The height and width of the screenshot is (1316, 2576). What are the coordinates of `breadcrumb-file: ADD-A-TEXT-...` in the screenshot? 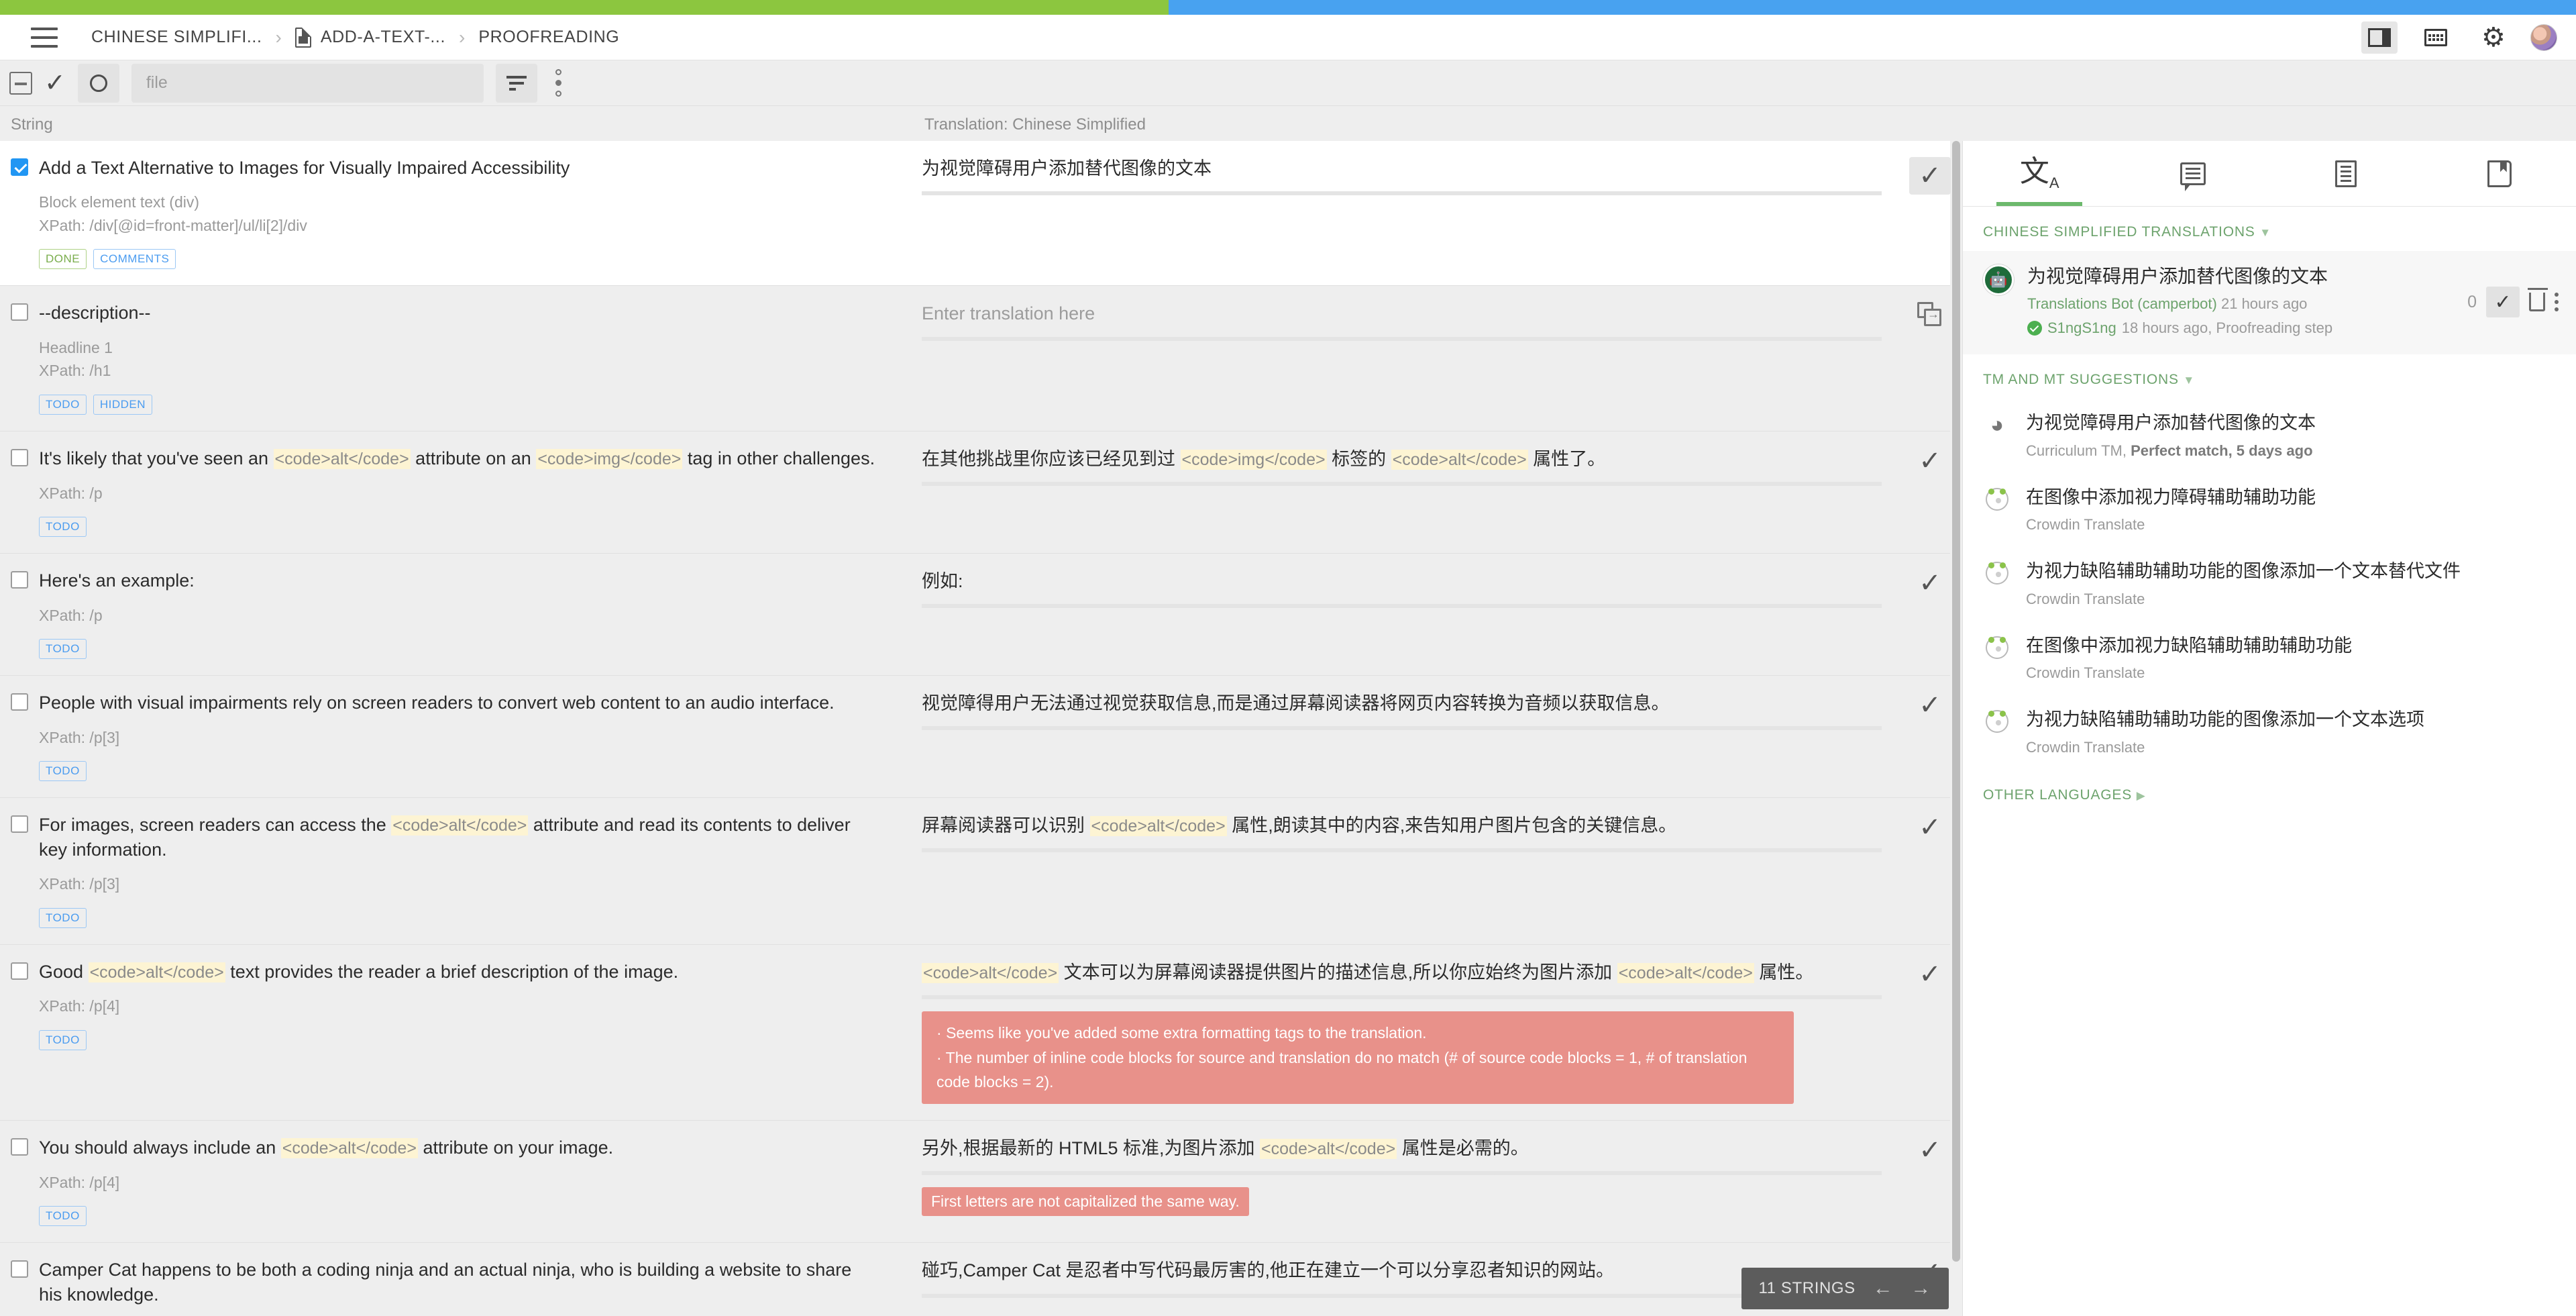 It's located at (369, 37).